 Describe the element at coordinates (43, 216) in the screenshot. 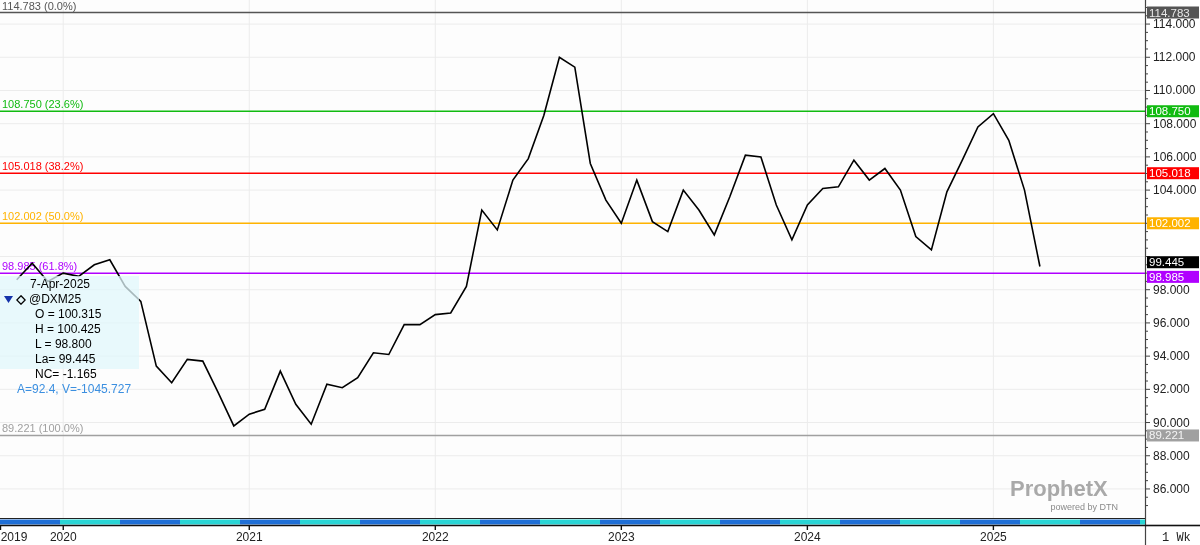

I see `level-label: 102.002 (50.0%)` at that location.